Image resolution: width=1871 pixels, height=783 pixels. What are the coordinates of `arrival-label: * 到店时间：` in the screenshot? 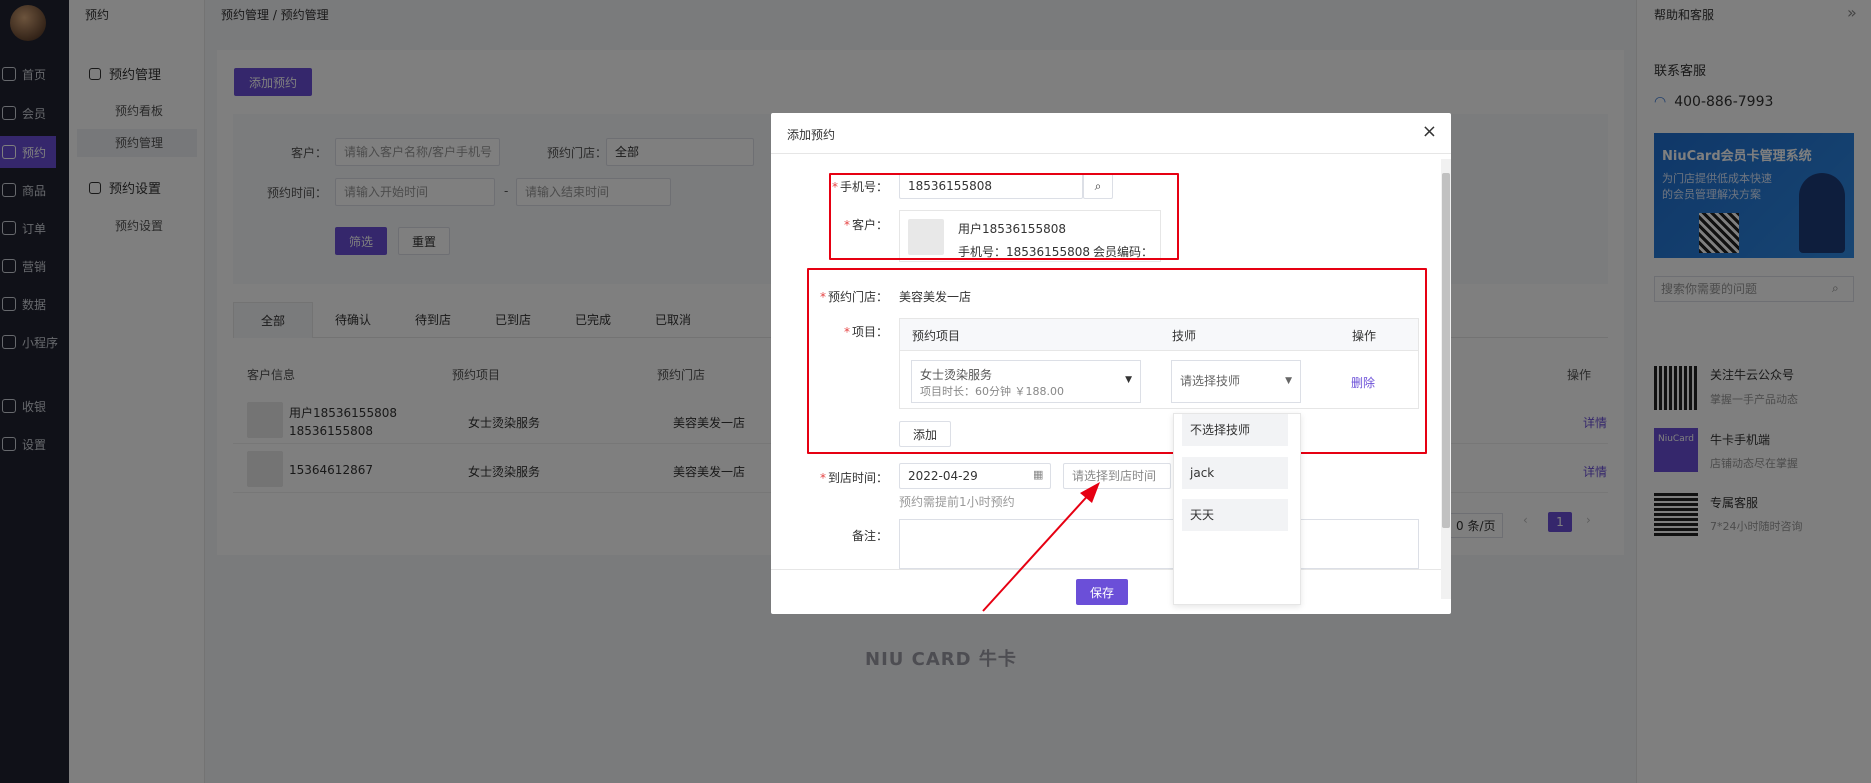 It's located at (853, 478).